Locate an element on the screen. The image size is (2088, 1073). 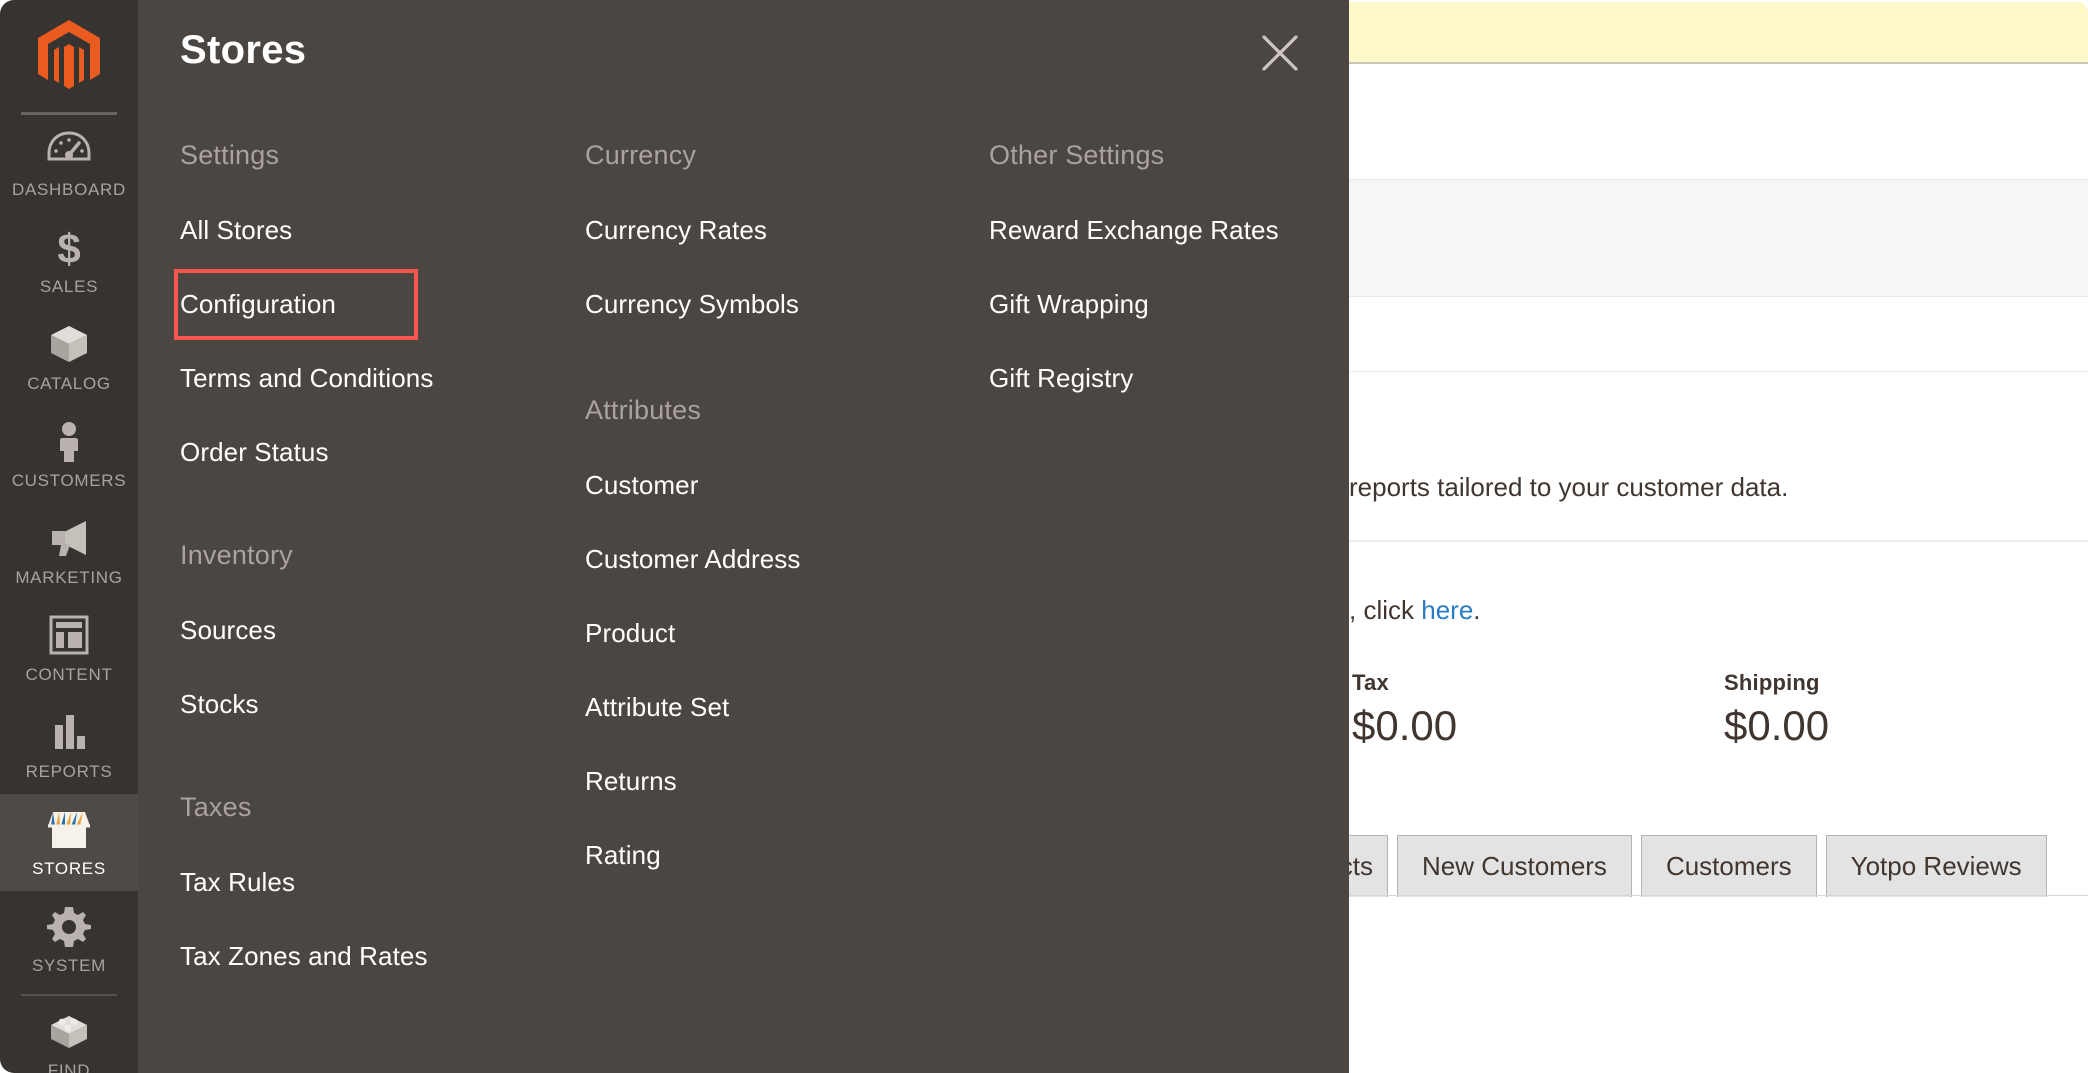
menu-link-order-status: Order Status is located at coordinates (254, 452).